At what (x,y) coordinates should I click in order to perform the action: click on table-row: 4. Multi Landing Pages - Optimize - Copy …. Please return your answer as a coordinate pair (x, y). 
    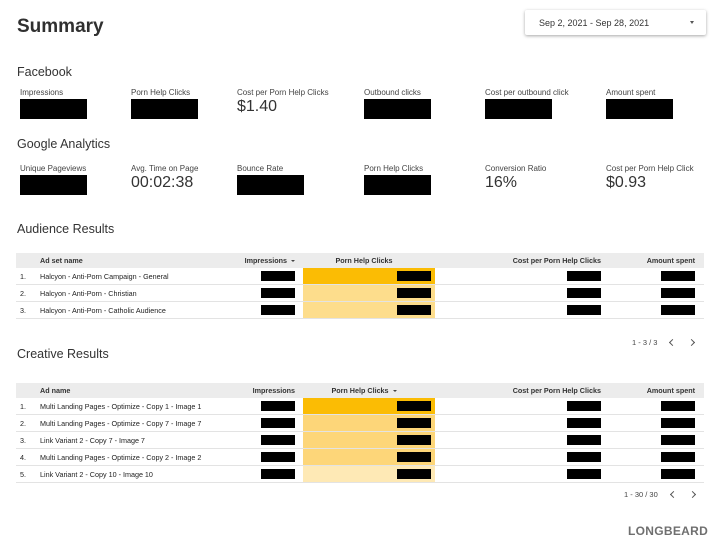
    Looking at the image, I should click on (360, 457).